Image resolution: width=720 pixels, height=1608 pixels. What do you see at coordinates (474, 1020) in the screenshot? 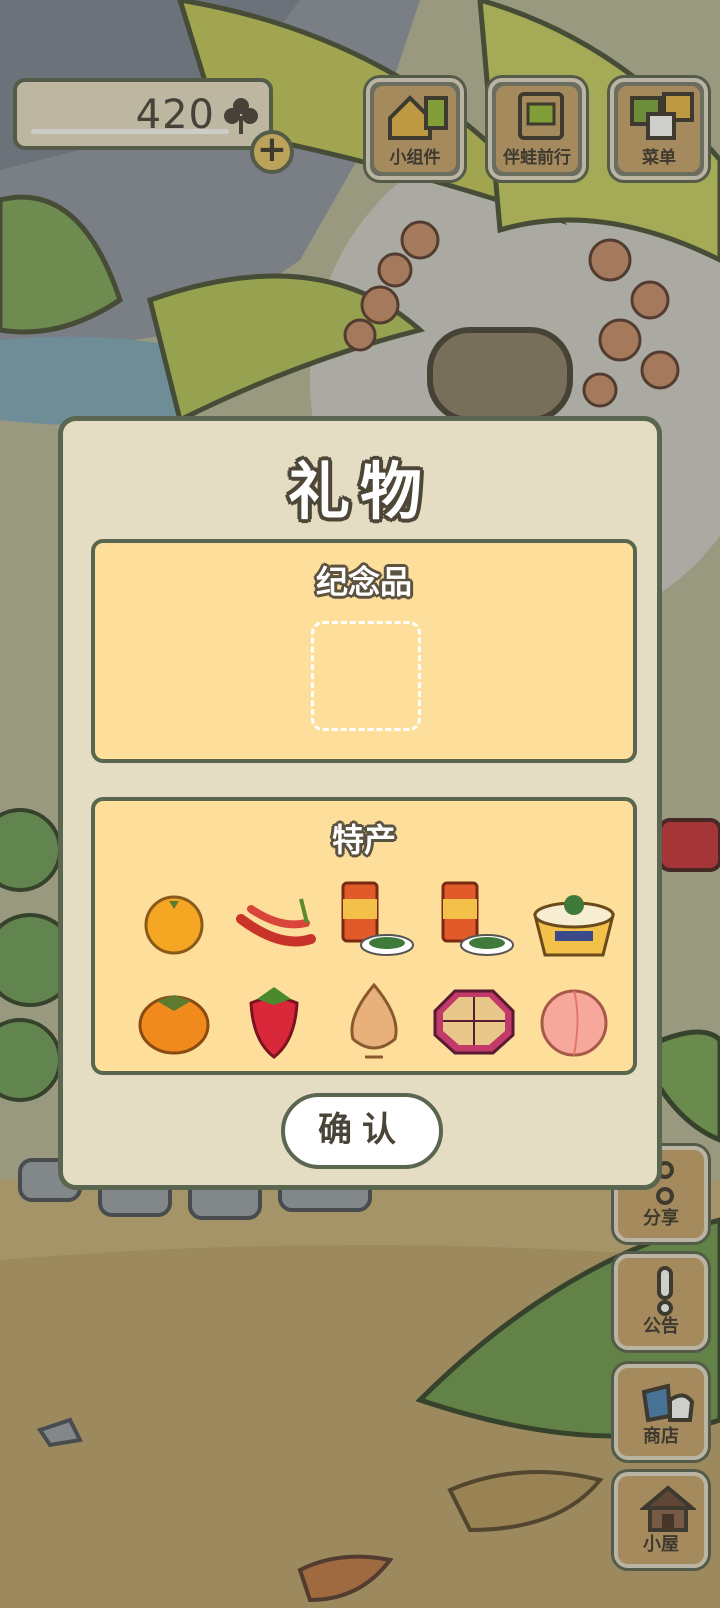
I see `bento-box-icon` at bounding box center [474, 1020].